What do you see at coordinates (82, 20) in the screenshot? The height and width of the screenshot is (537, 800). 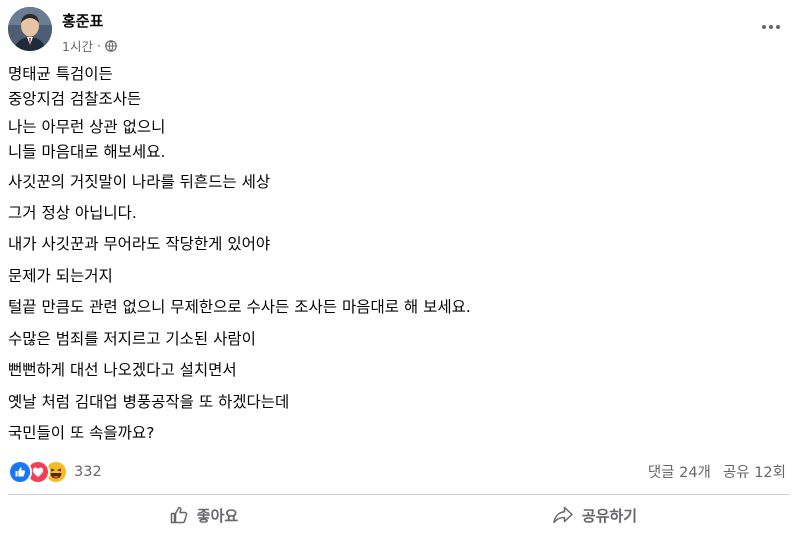 I see `author-name: 홍준표` at bounding box center [82, 20].